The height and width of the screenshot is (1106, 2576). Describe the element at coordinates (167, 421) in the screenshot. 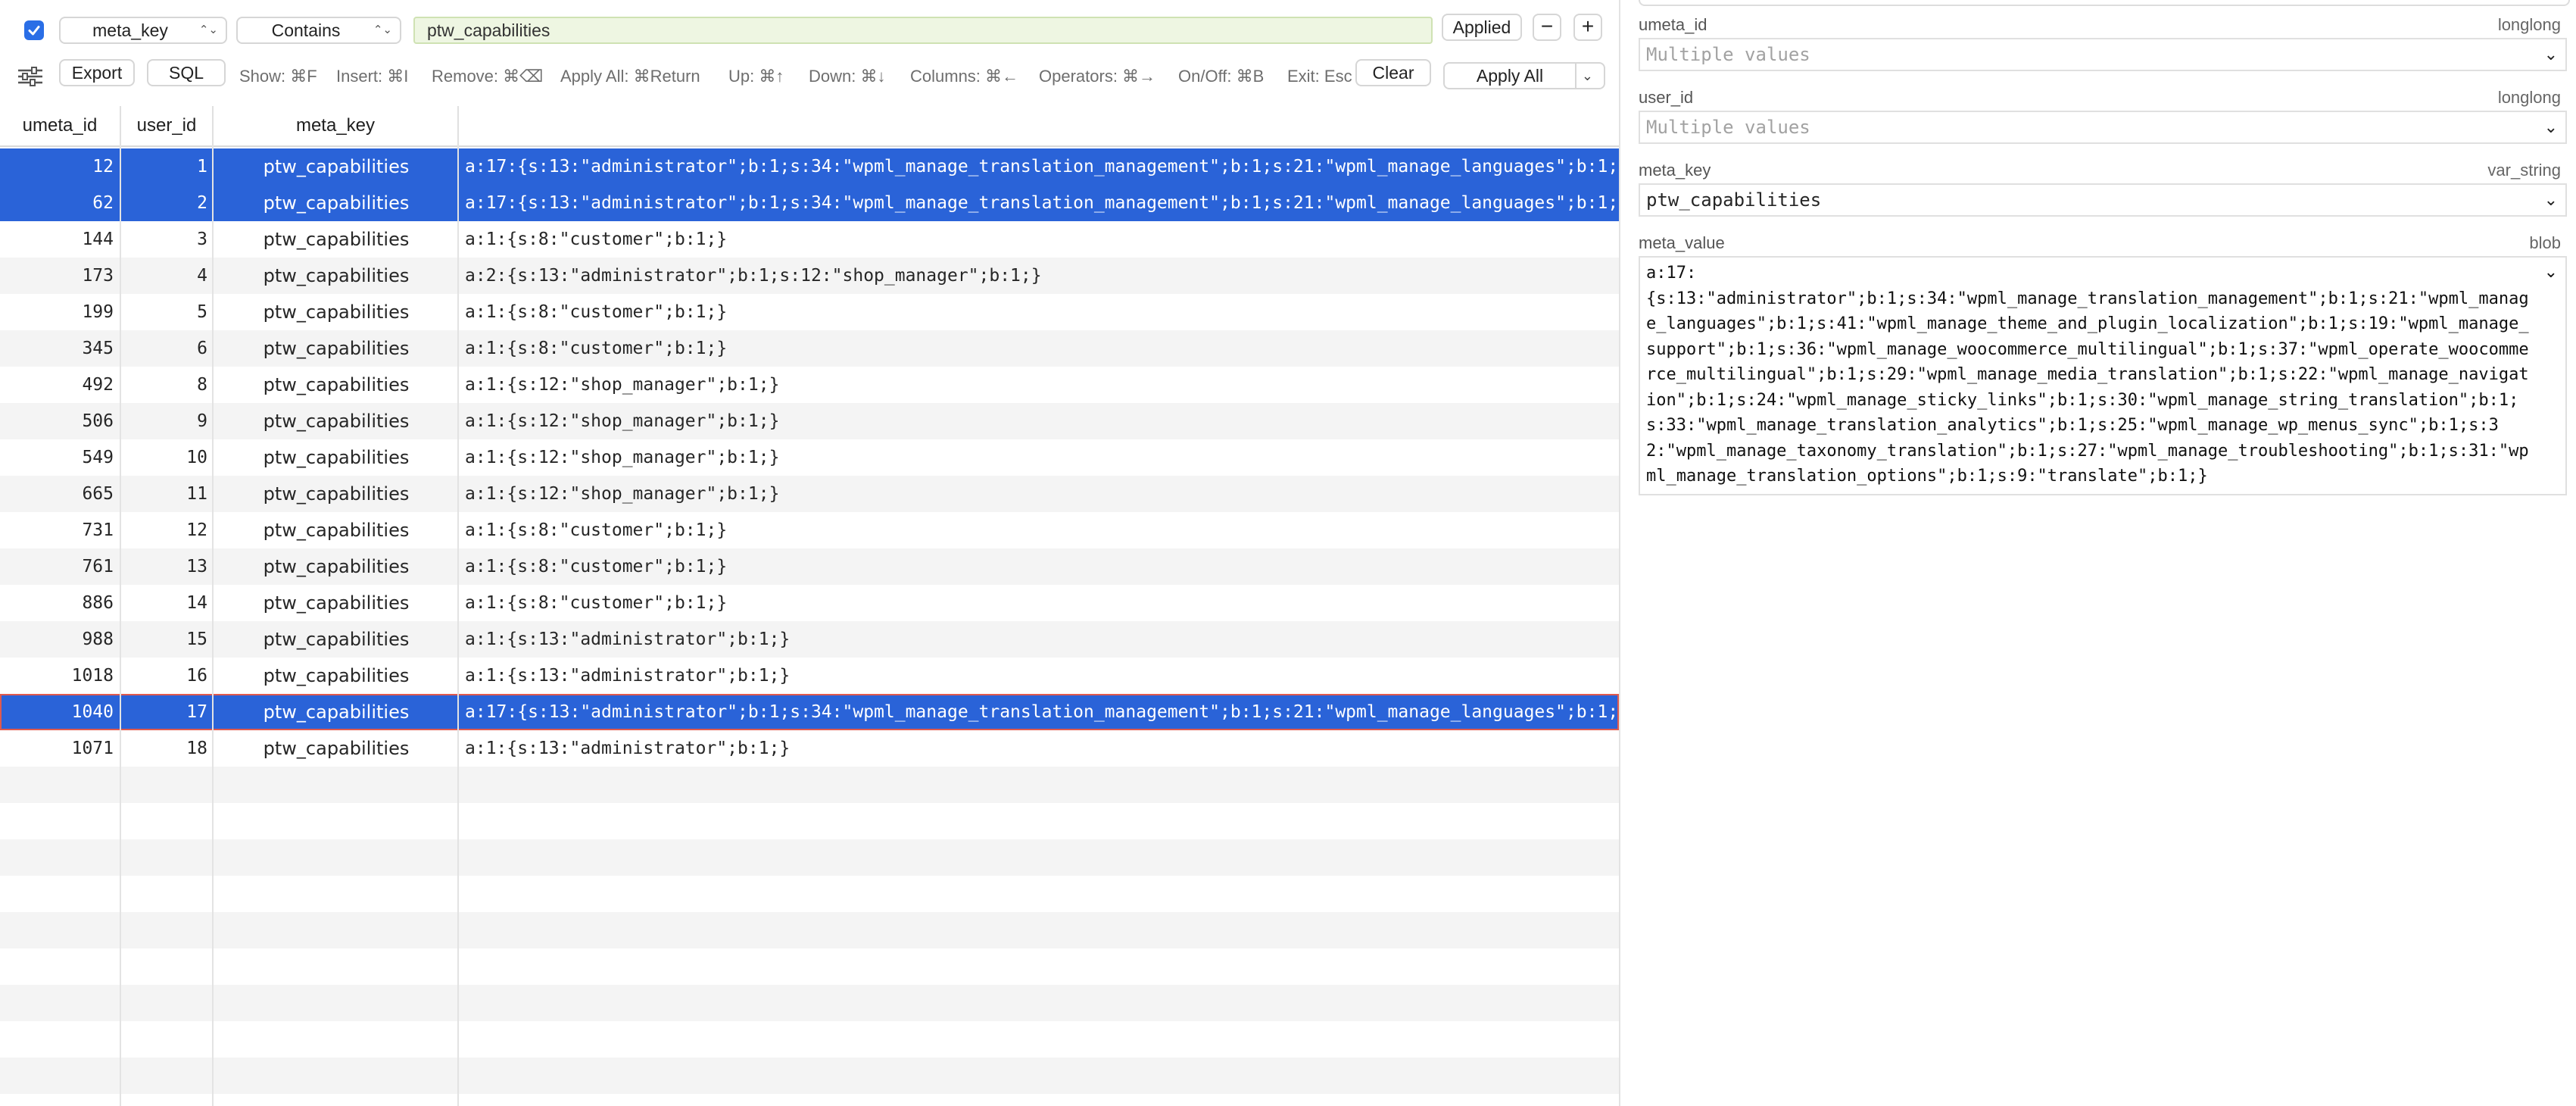

I see `cell-user-id: 9` at that location.